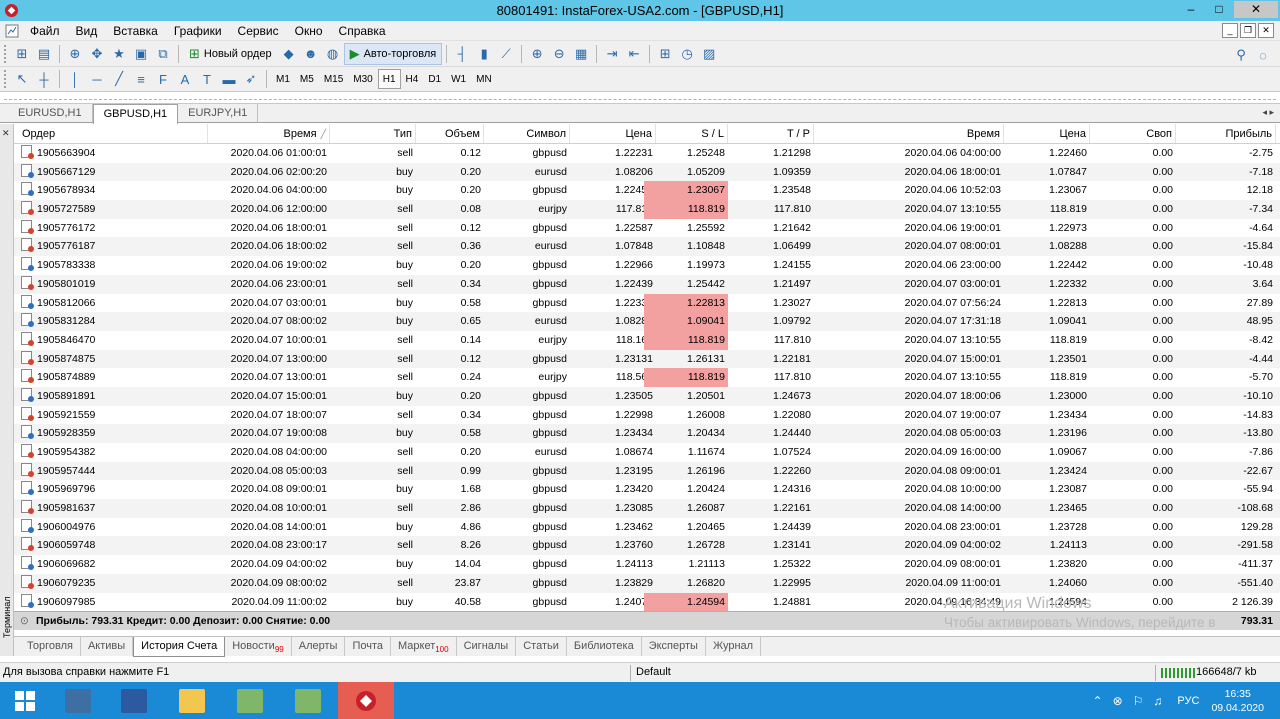  What do you see at coordinates (50, 646) in the screenshot?
I see `terminal-tab: Торговля` at bounding box center [50, 646].